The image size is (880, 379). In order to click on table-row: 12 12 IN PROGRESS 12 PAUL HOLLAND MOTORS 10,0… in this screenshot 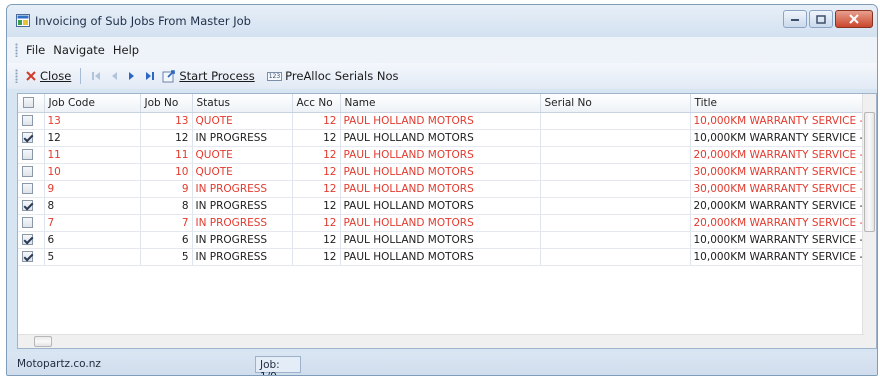, I will do `click(441, 138)`.